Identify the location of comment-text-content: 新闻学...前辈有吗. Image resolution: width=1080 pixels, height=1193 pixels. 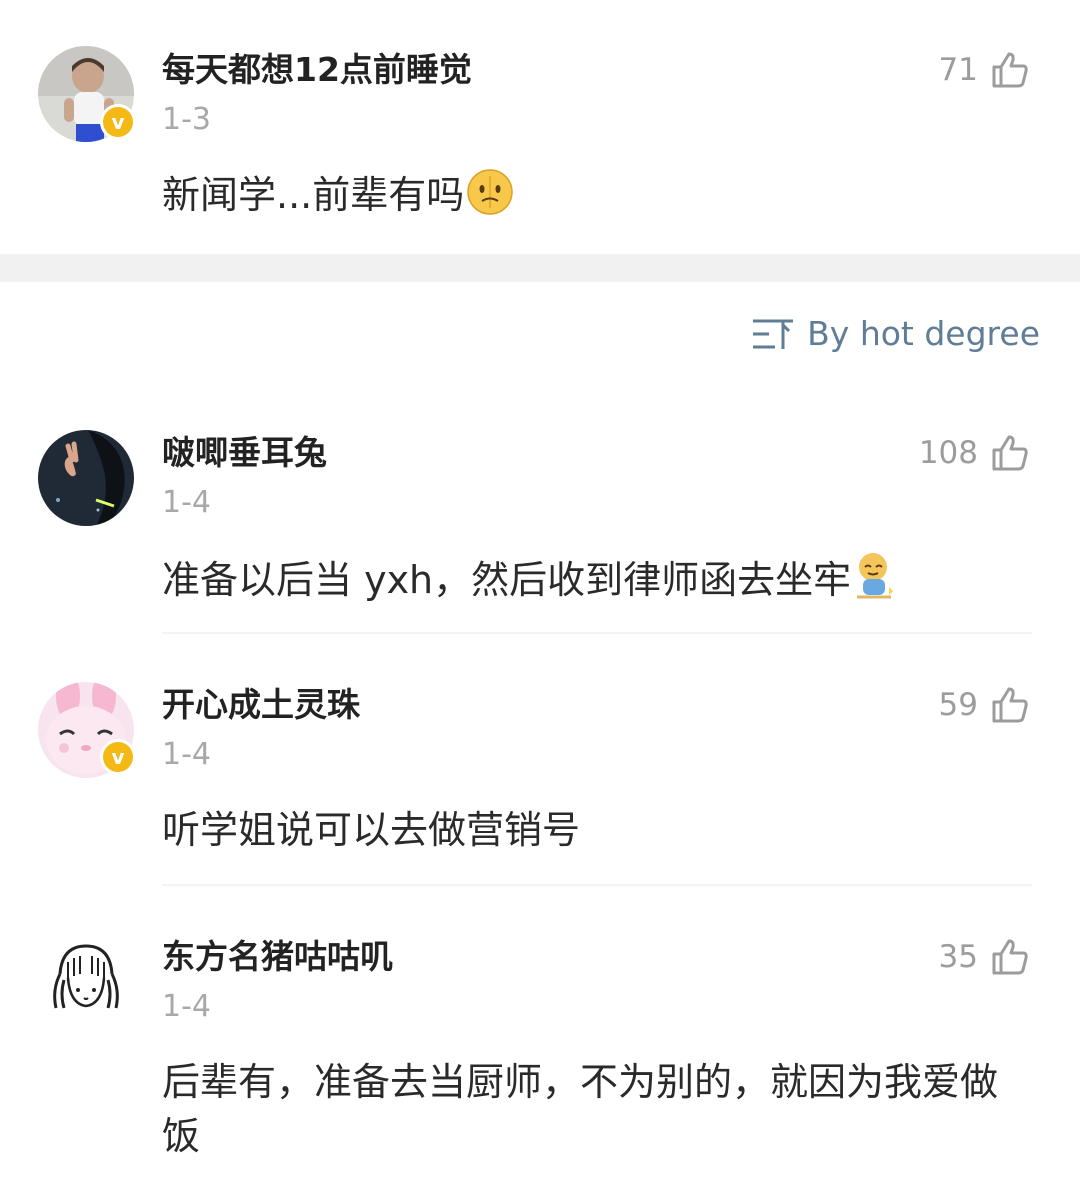
(313, 195).